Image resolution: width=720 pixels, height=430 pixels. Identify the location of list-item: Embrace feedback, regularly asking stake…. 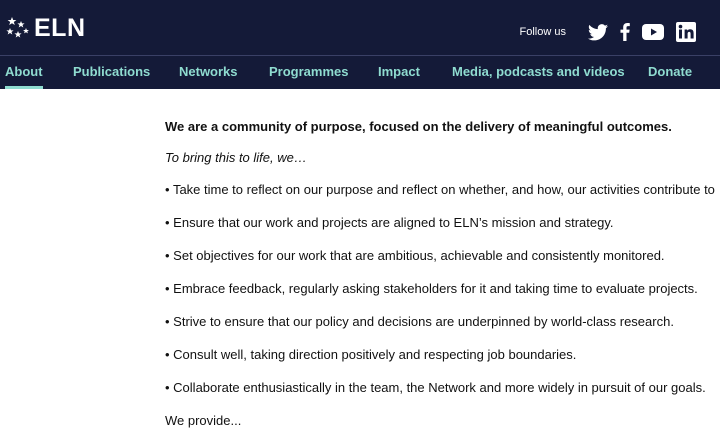
(442, 289).